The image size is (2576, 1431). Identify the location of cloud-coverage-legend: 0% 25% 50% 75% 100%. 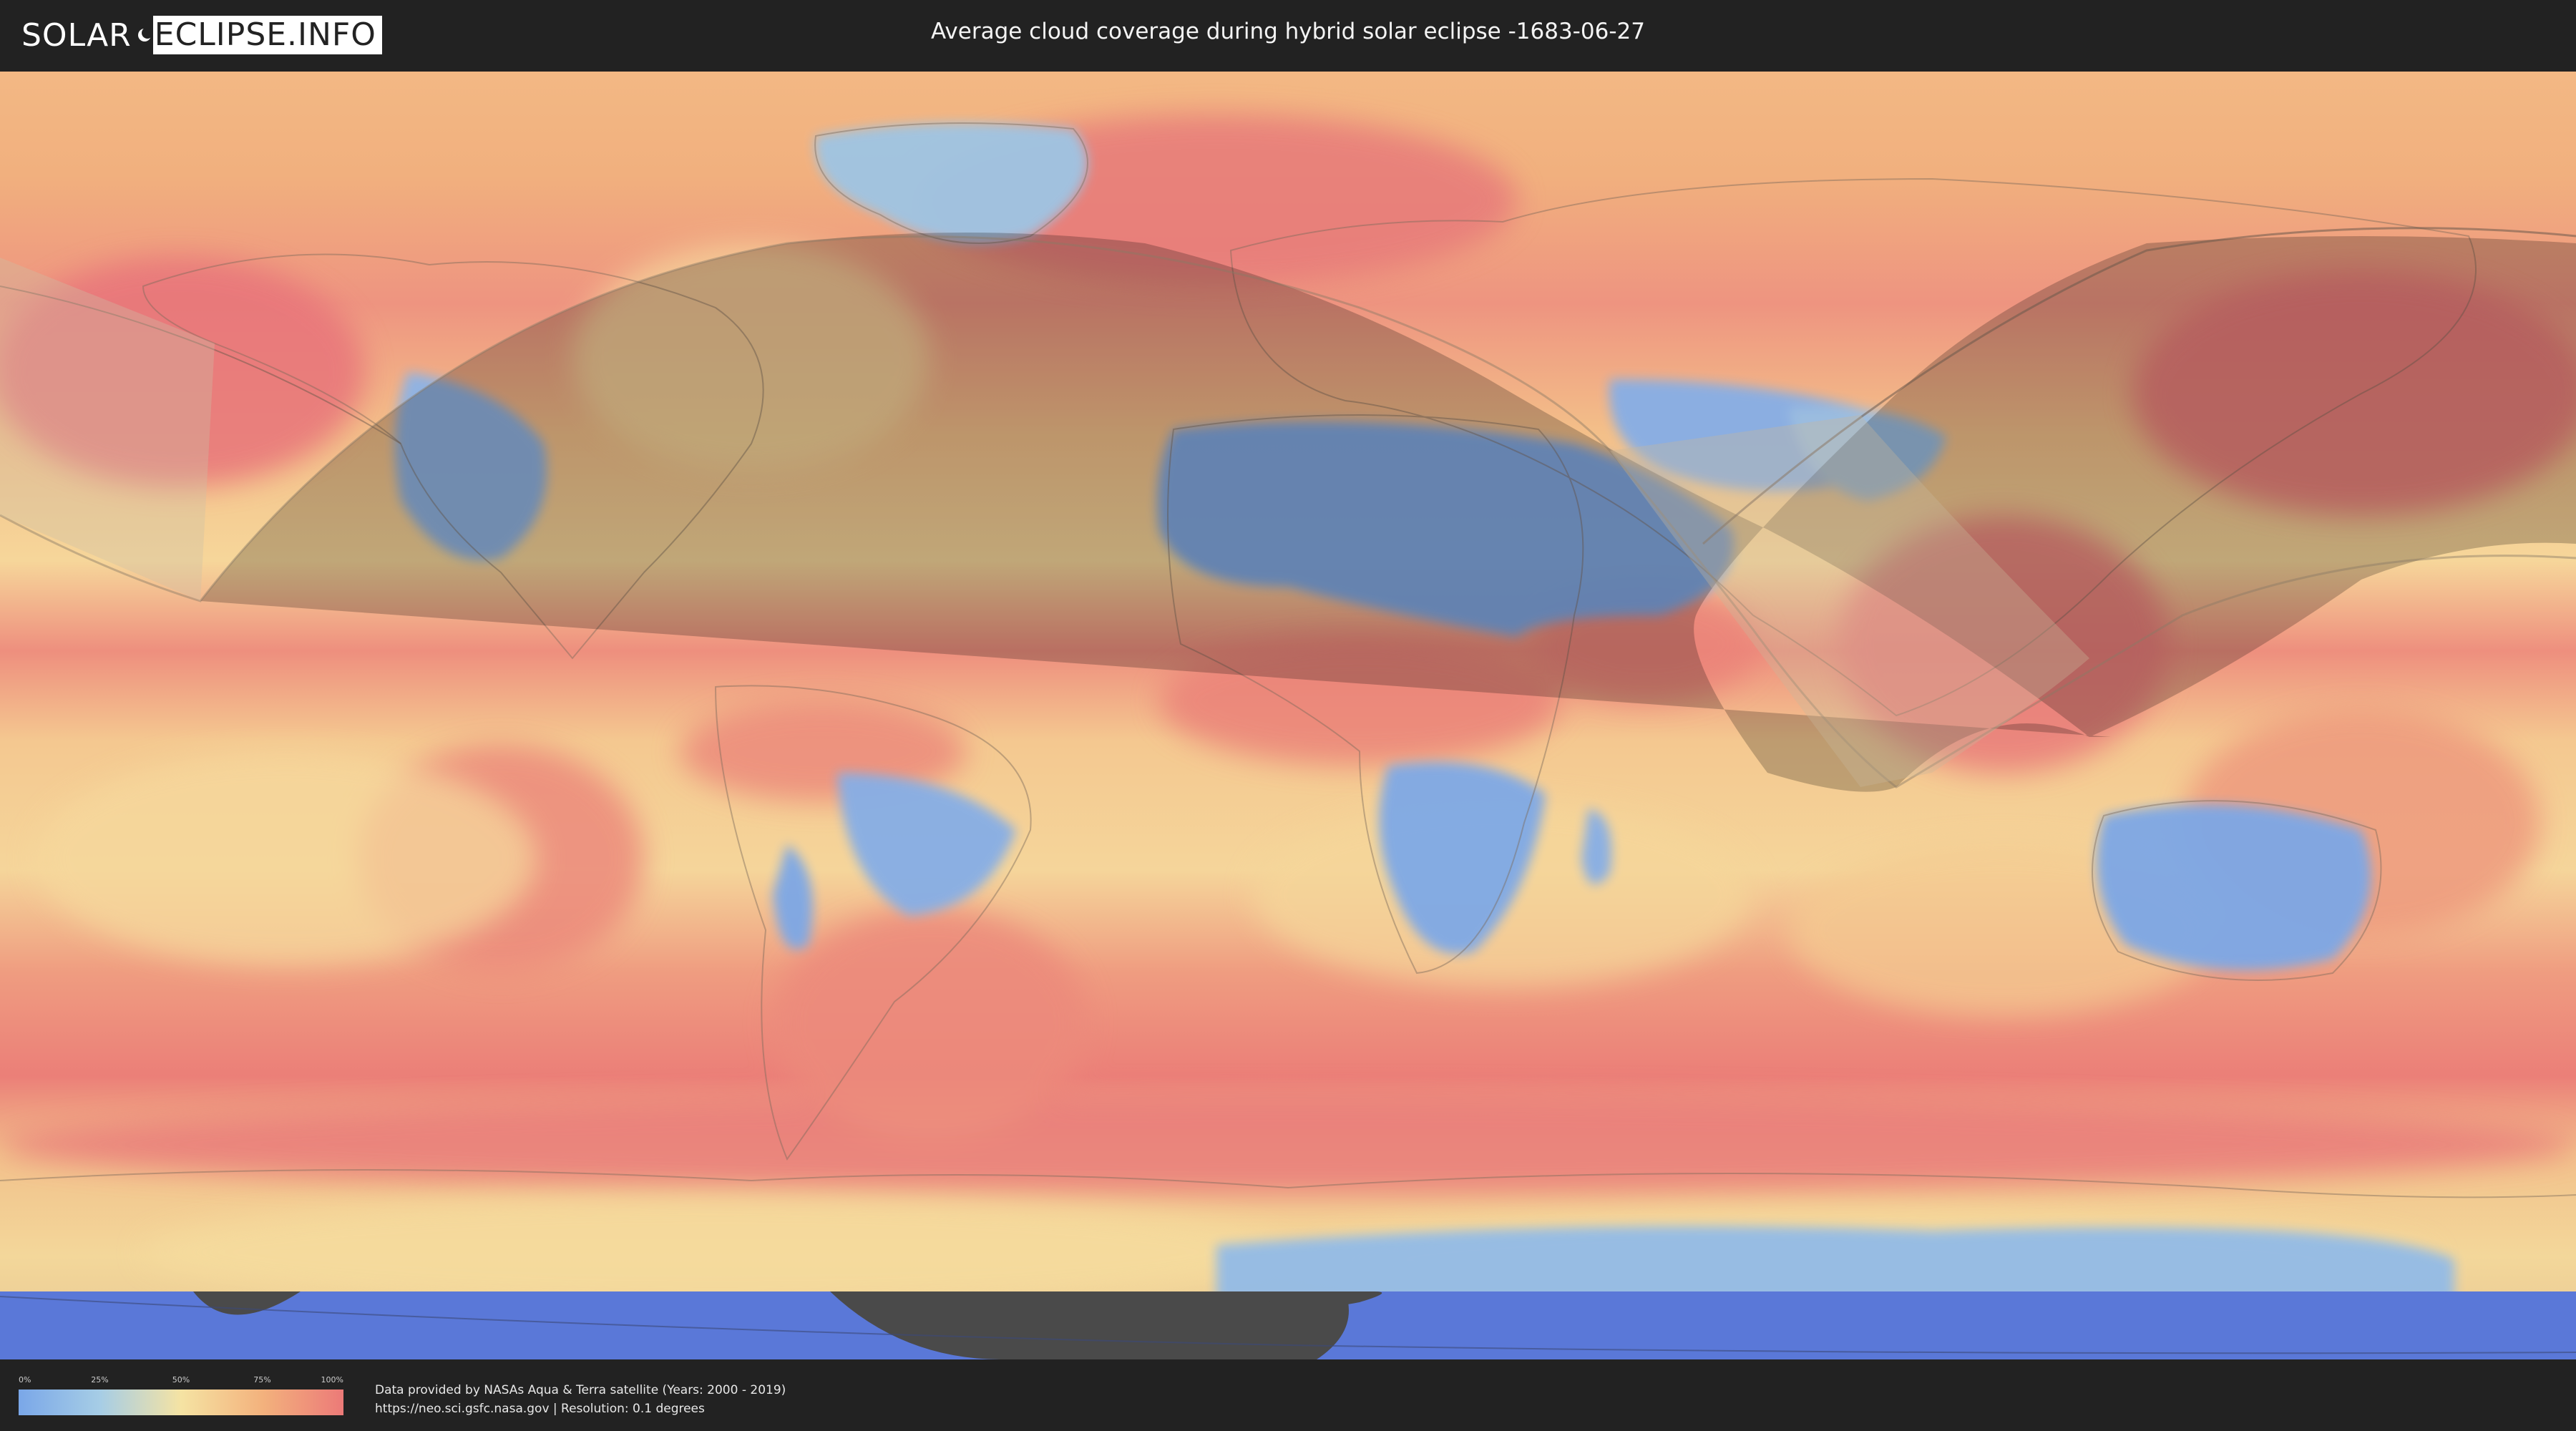
(181, 1395).